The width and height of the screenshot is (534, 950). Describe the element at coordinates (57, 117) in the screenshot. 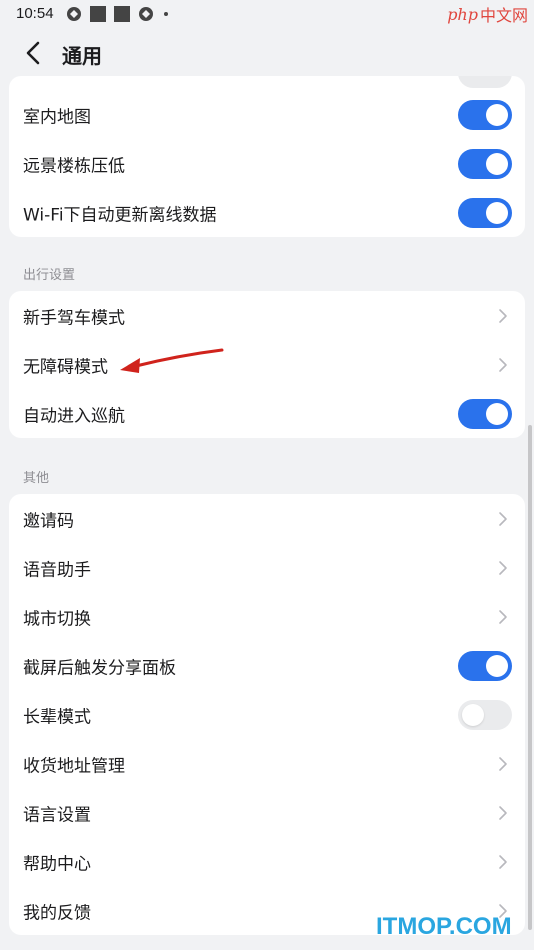

I see `setting-label: 室内地图` at that location.